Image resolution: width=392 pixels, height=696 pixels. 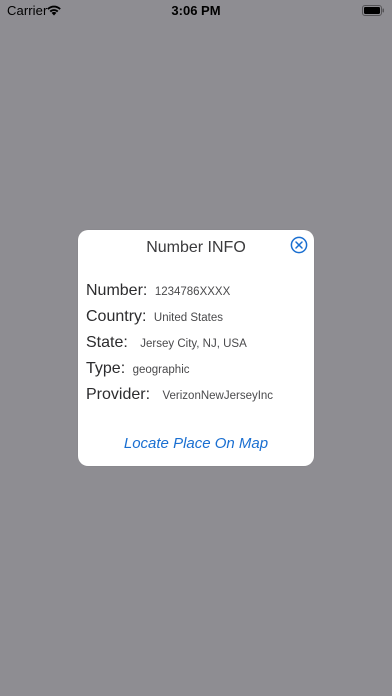 What do you see at coordinates (299, 245) in the screenshot?
I see `close-icon` at bounding box center [299, 245].